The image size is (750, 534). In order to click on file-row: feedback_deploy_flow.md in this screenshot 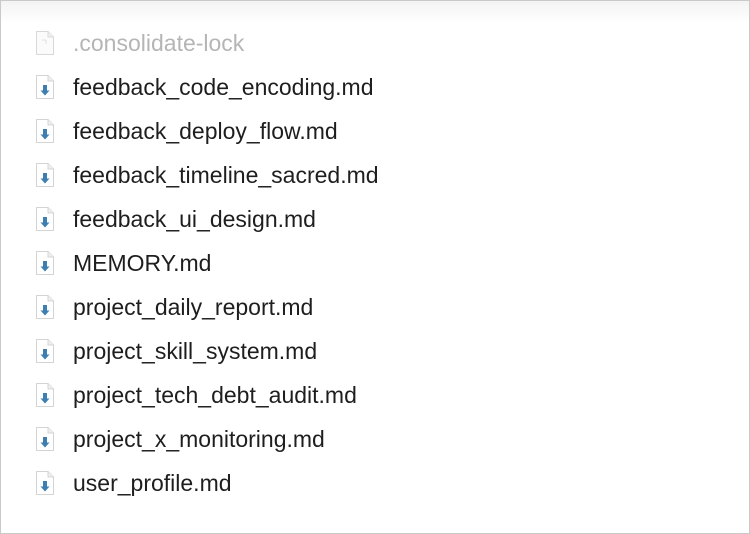, I will do `click(375, 131)`.